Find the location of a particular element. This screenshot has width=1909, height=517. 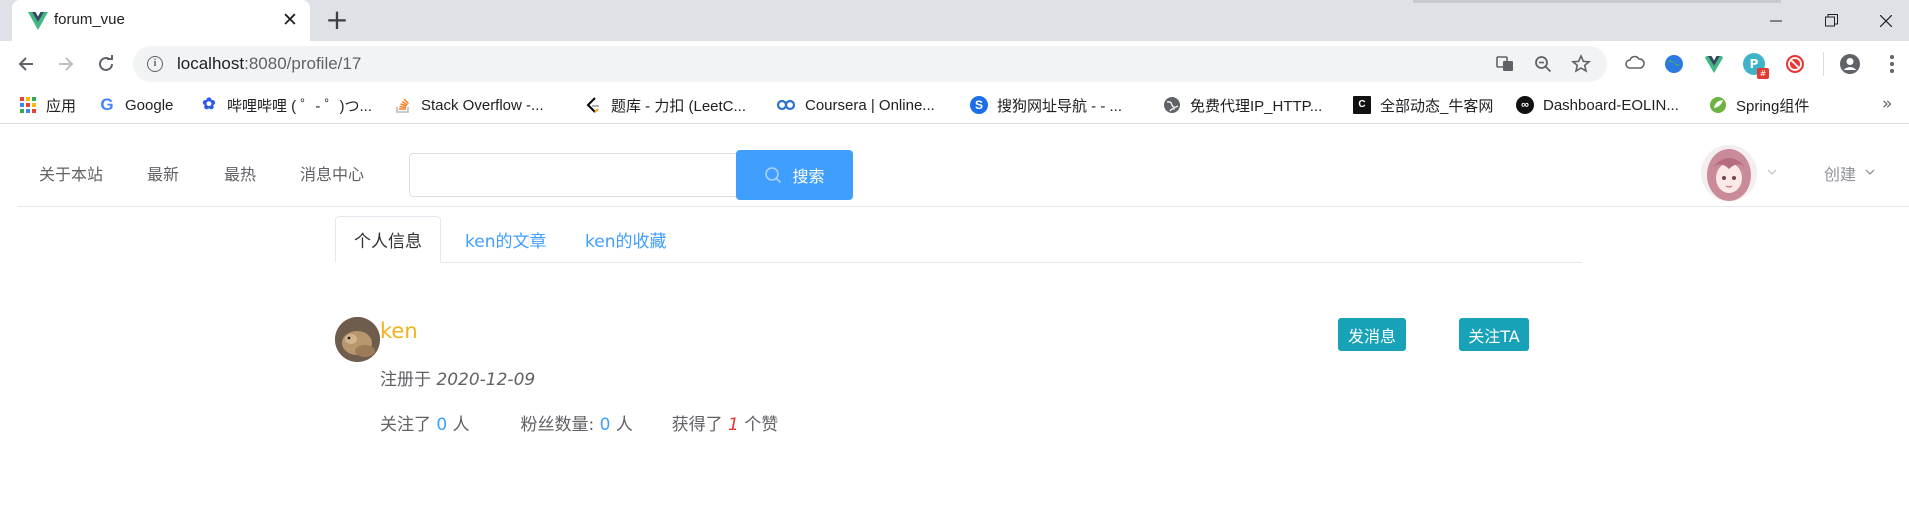

profile-stats: 关注了 0 人 粉丝数量: 0 人 获得了 1 个赞 is located at coordinates (579, 422).